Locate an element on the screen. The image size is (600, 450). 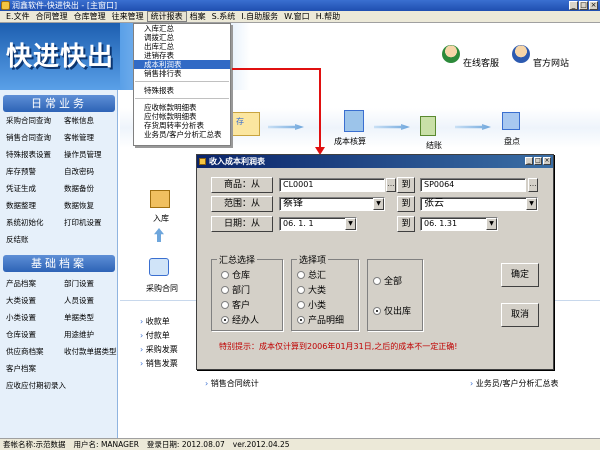
menu-item: 存货周转率分析表 is located at coordinates (182, 125).